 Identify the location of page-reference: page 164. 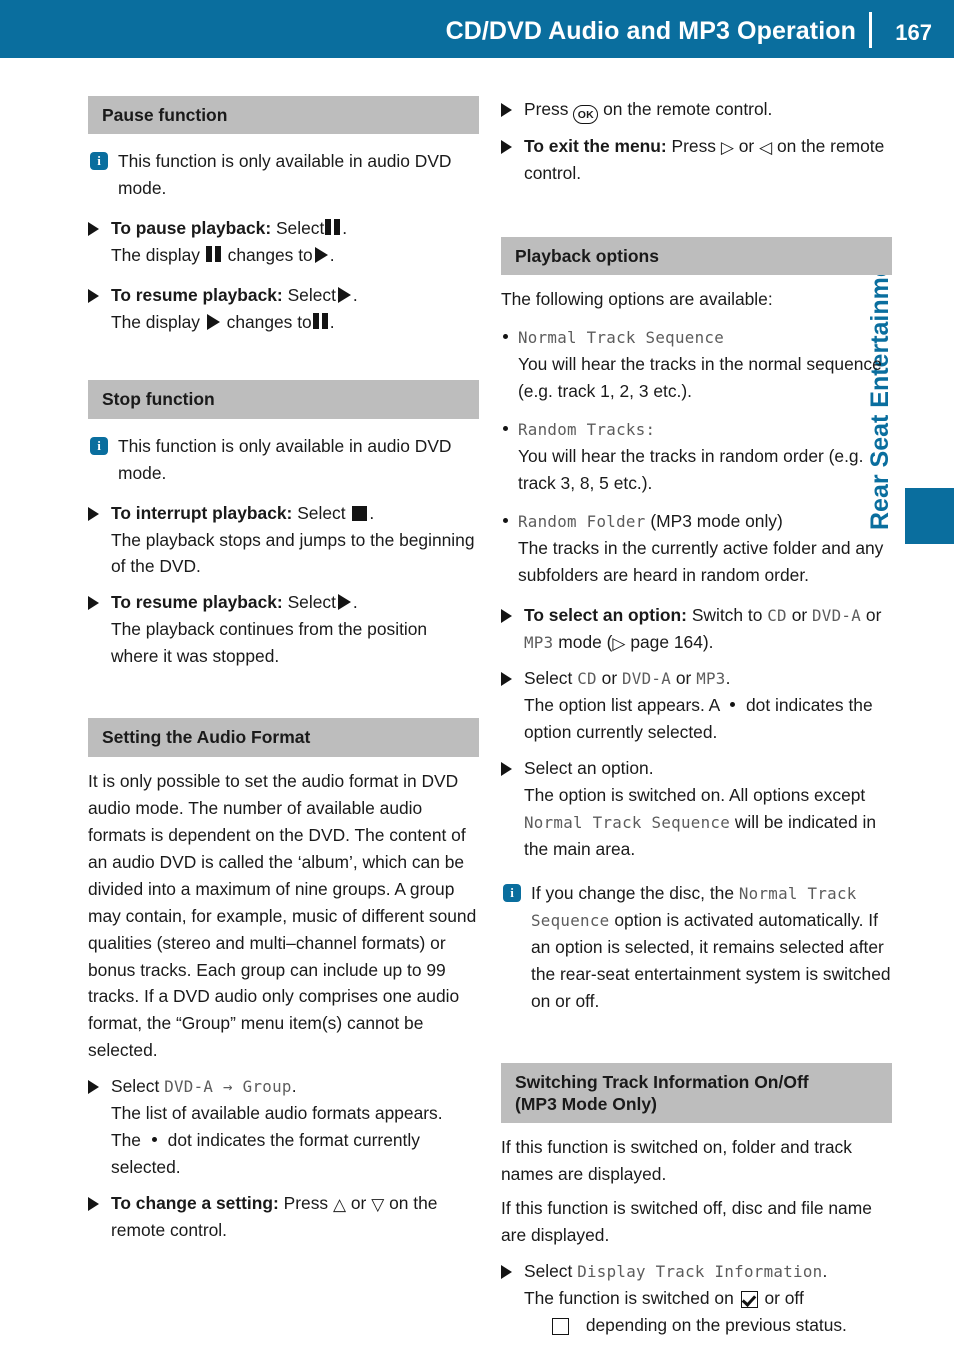
(666, 641).